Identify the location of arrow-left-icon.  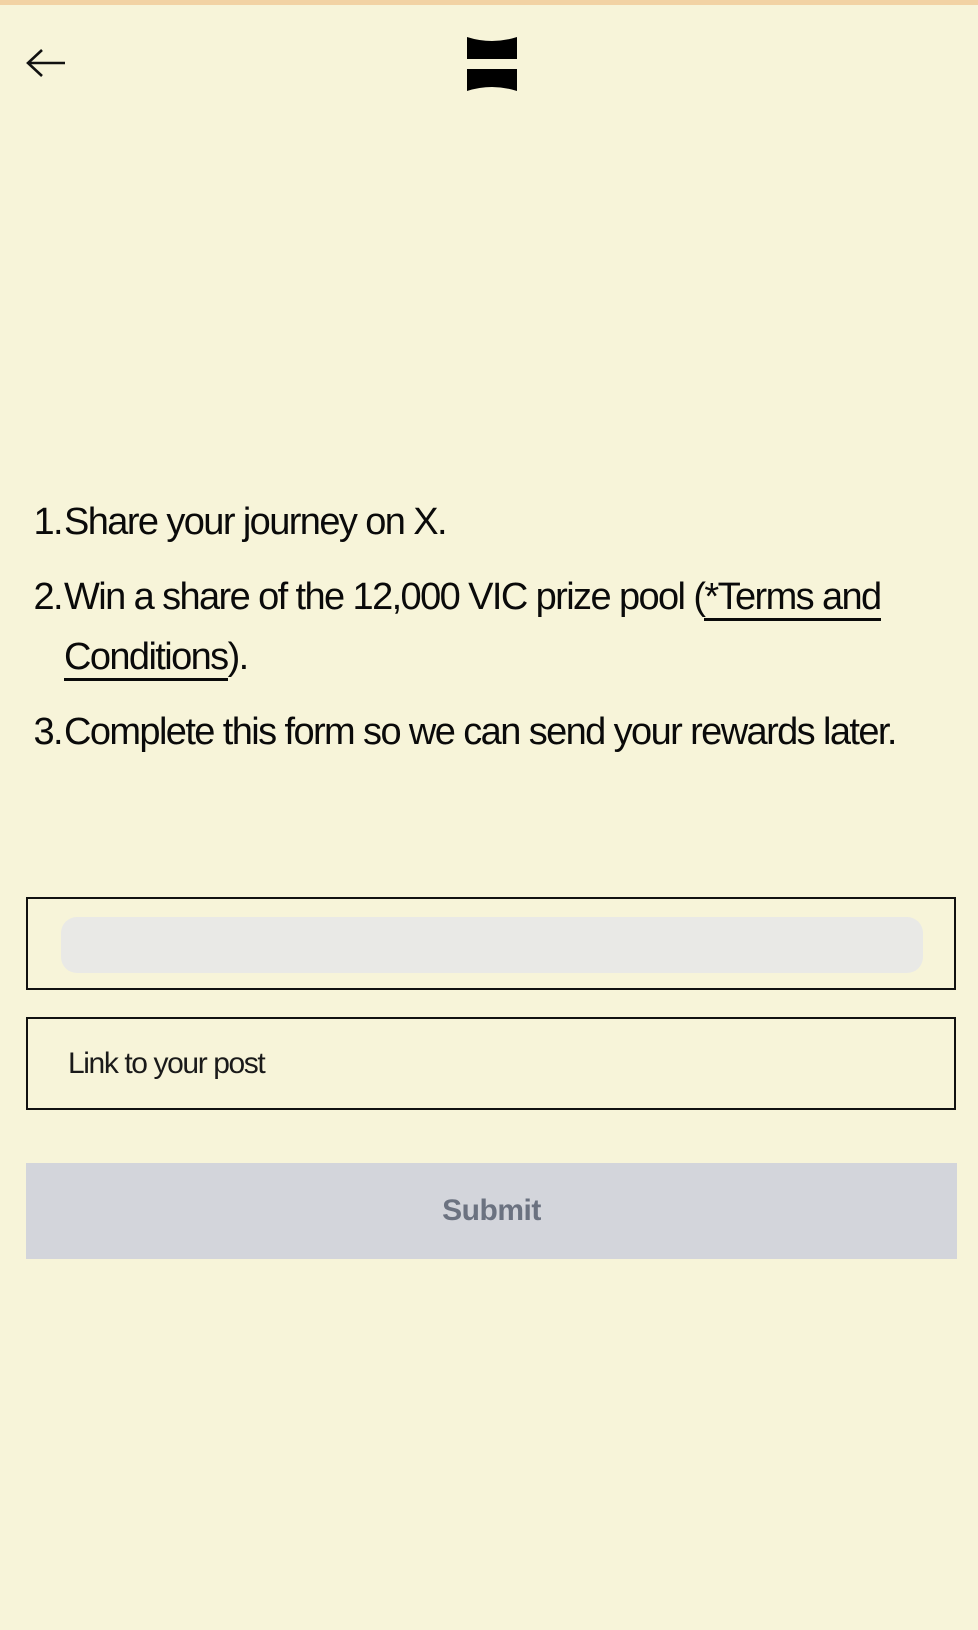
(45, 63).